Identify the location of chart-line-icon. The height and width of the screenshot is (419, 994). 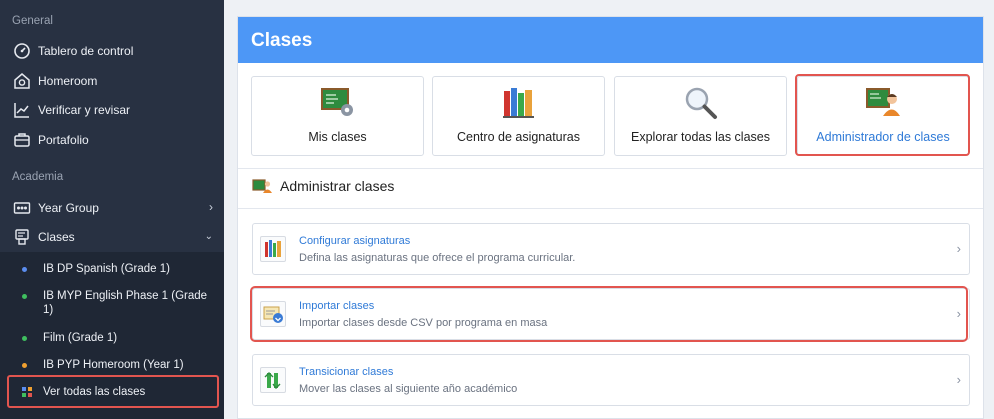
(22, 110).